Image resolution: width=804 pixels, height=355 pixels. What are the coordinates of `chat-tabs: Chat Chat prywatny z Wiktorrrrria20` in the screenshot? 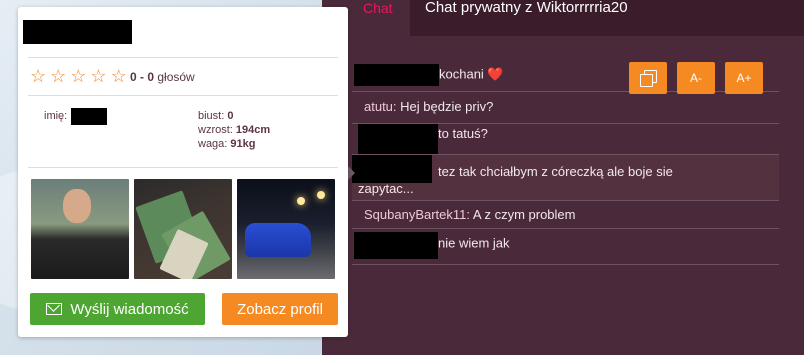 It's located at (563, 18).